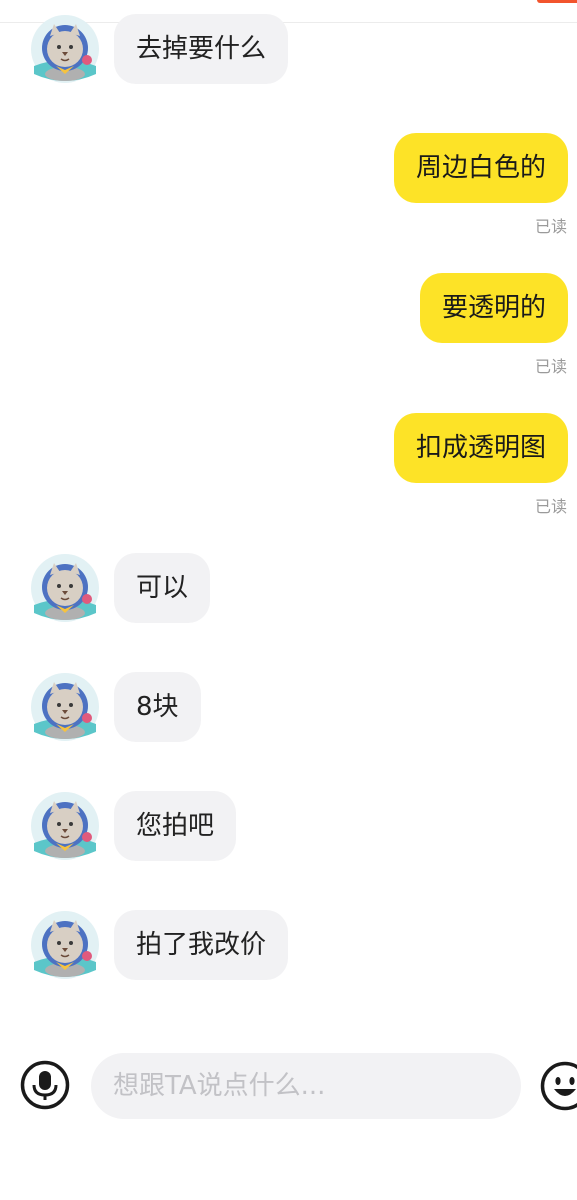 This screenshot has height=1200, width=577. I want to click on message-bubble: 要透明的, so click(493, 308).